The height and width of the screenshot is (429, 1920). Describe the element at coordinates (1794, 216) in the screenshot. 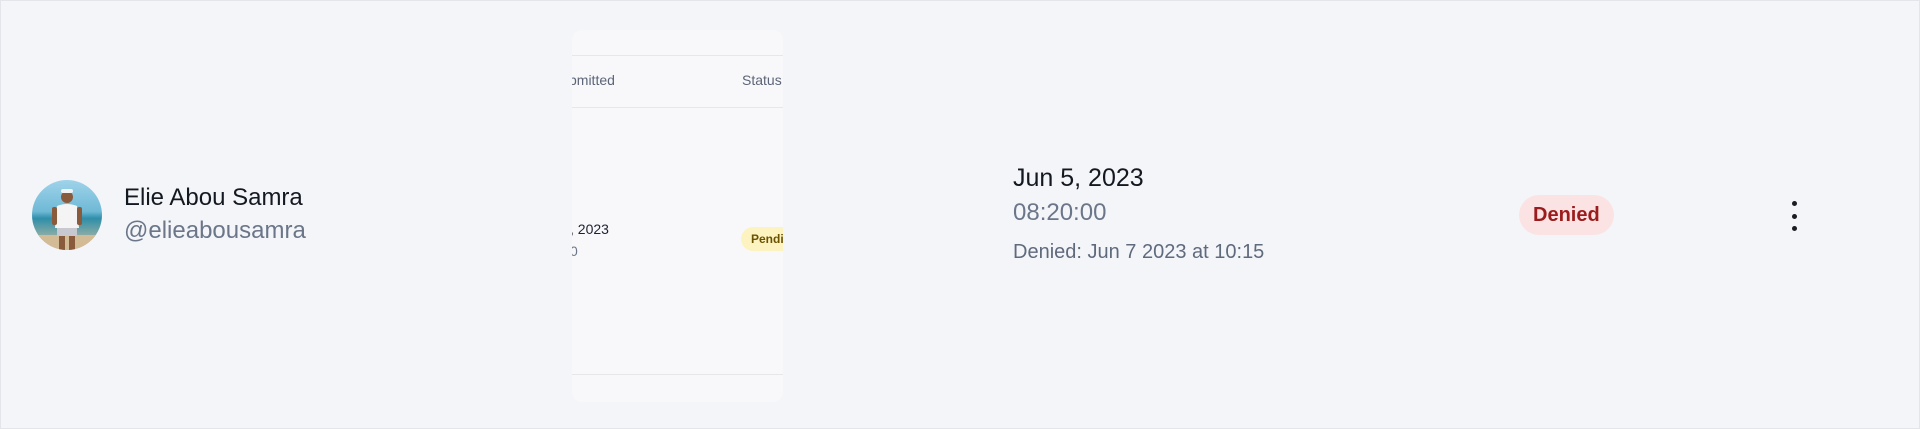

I see `more-vertical-icon` at that location.